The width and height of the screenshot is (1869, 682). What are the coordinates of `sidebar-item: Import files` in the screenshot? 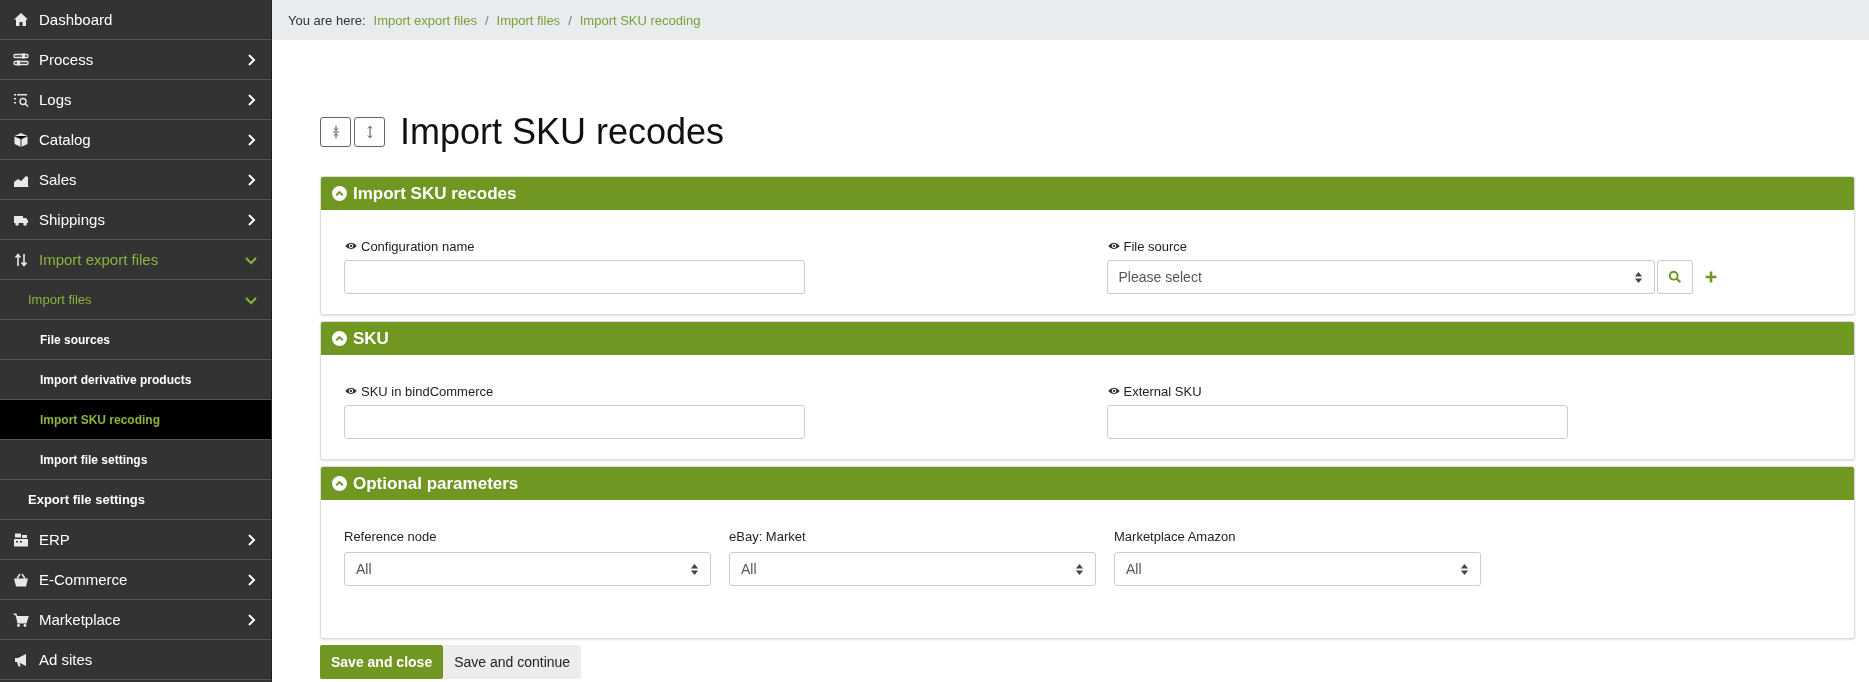 It's located at (135, 300).